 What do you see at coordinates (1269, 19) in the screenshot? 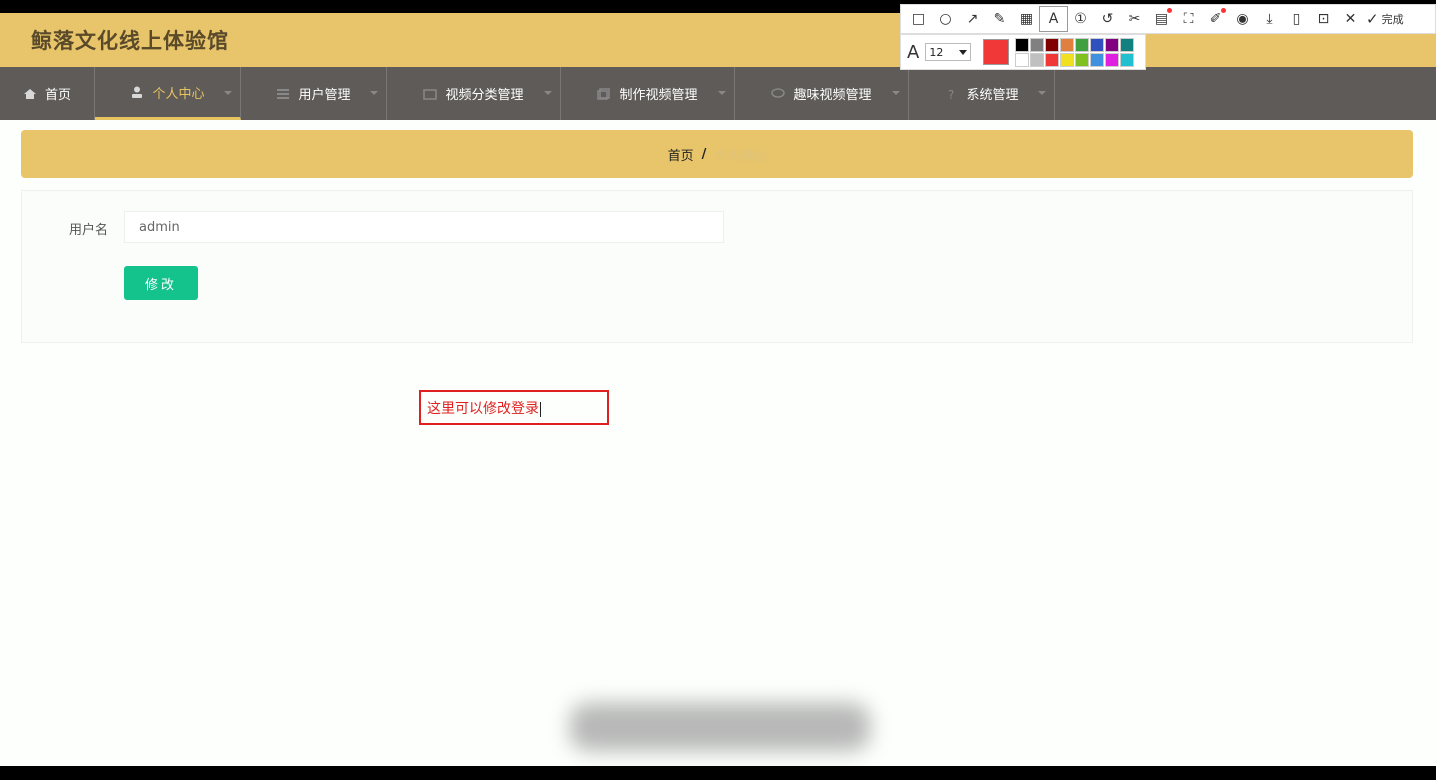
I see `download-icon: ⤓` at bounding box center [1269, 19].